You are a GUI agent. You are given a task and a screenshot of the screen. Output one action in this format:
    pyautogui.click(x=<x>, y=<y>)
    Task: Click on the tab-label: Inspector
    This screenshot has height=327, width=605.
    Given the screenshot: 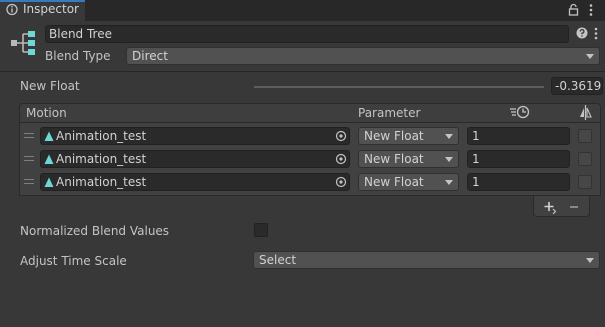 What is the action you would take?
    pyautogui.click(x=51, y=9)
    